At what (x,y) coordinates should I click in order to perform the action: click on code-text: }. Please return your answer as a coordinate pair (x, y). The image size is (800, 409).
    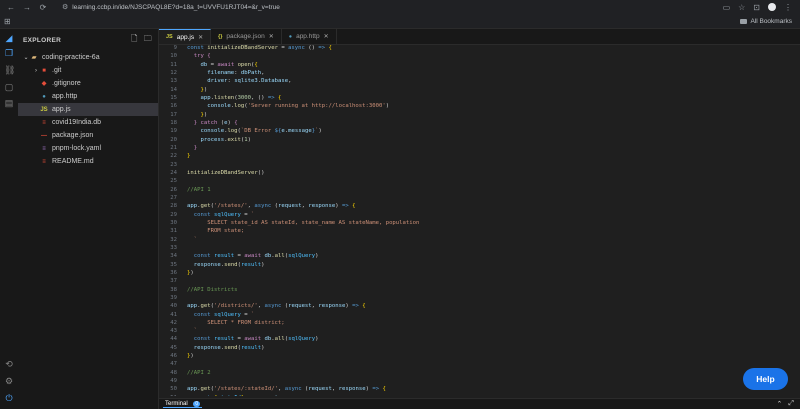
    Looking at the image, I should click on (195, 147).